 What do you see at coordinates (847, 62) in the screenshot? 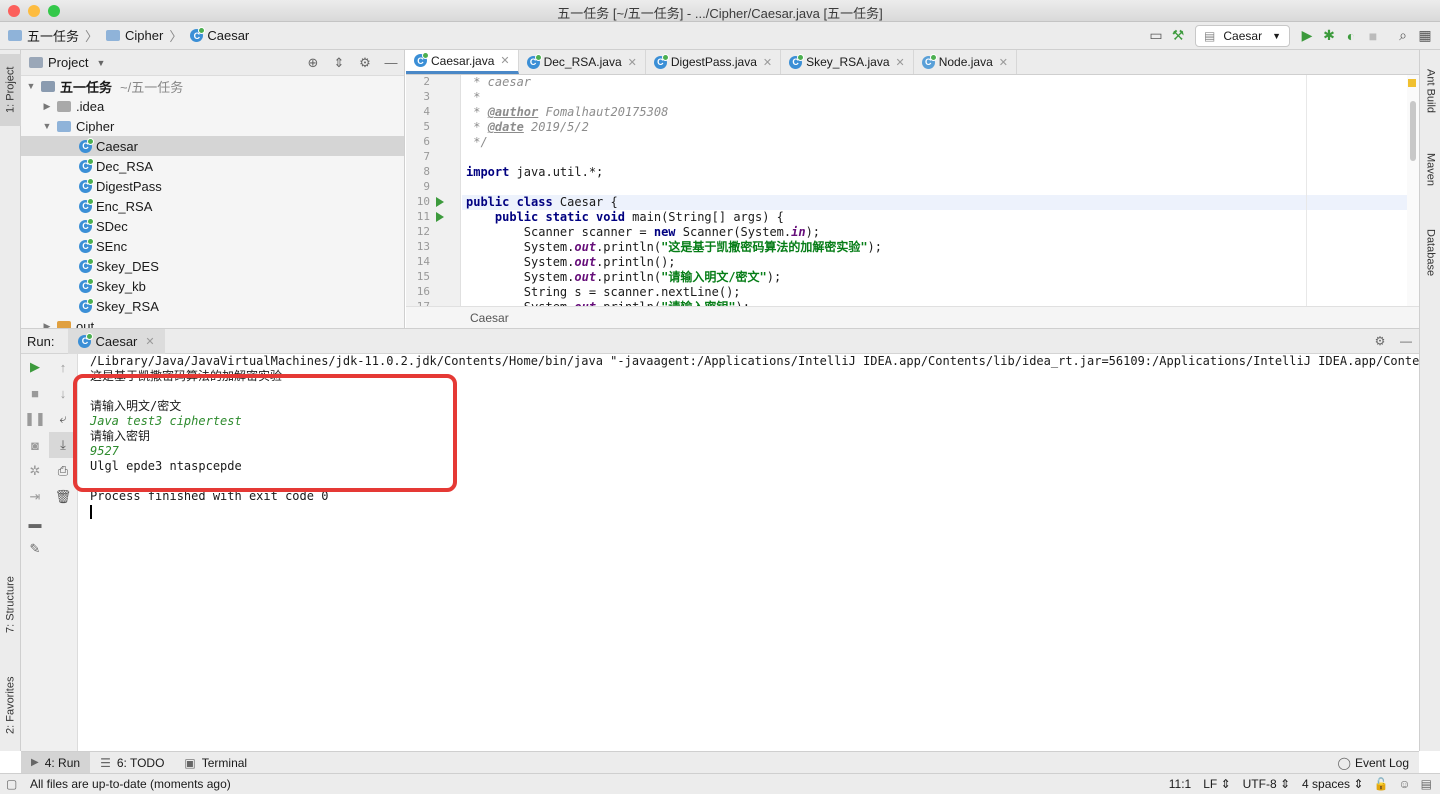
I see `tab-skey-rsa-java: C Skey_RSA.java ✕` at bounding box center [847, 62].